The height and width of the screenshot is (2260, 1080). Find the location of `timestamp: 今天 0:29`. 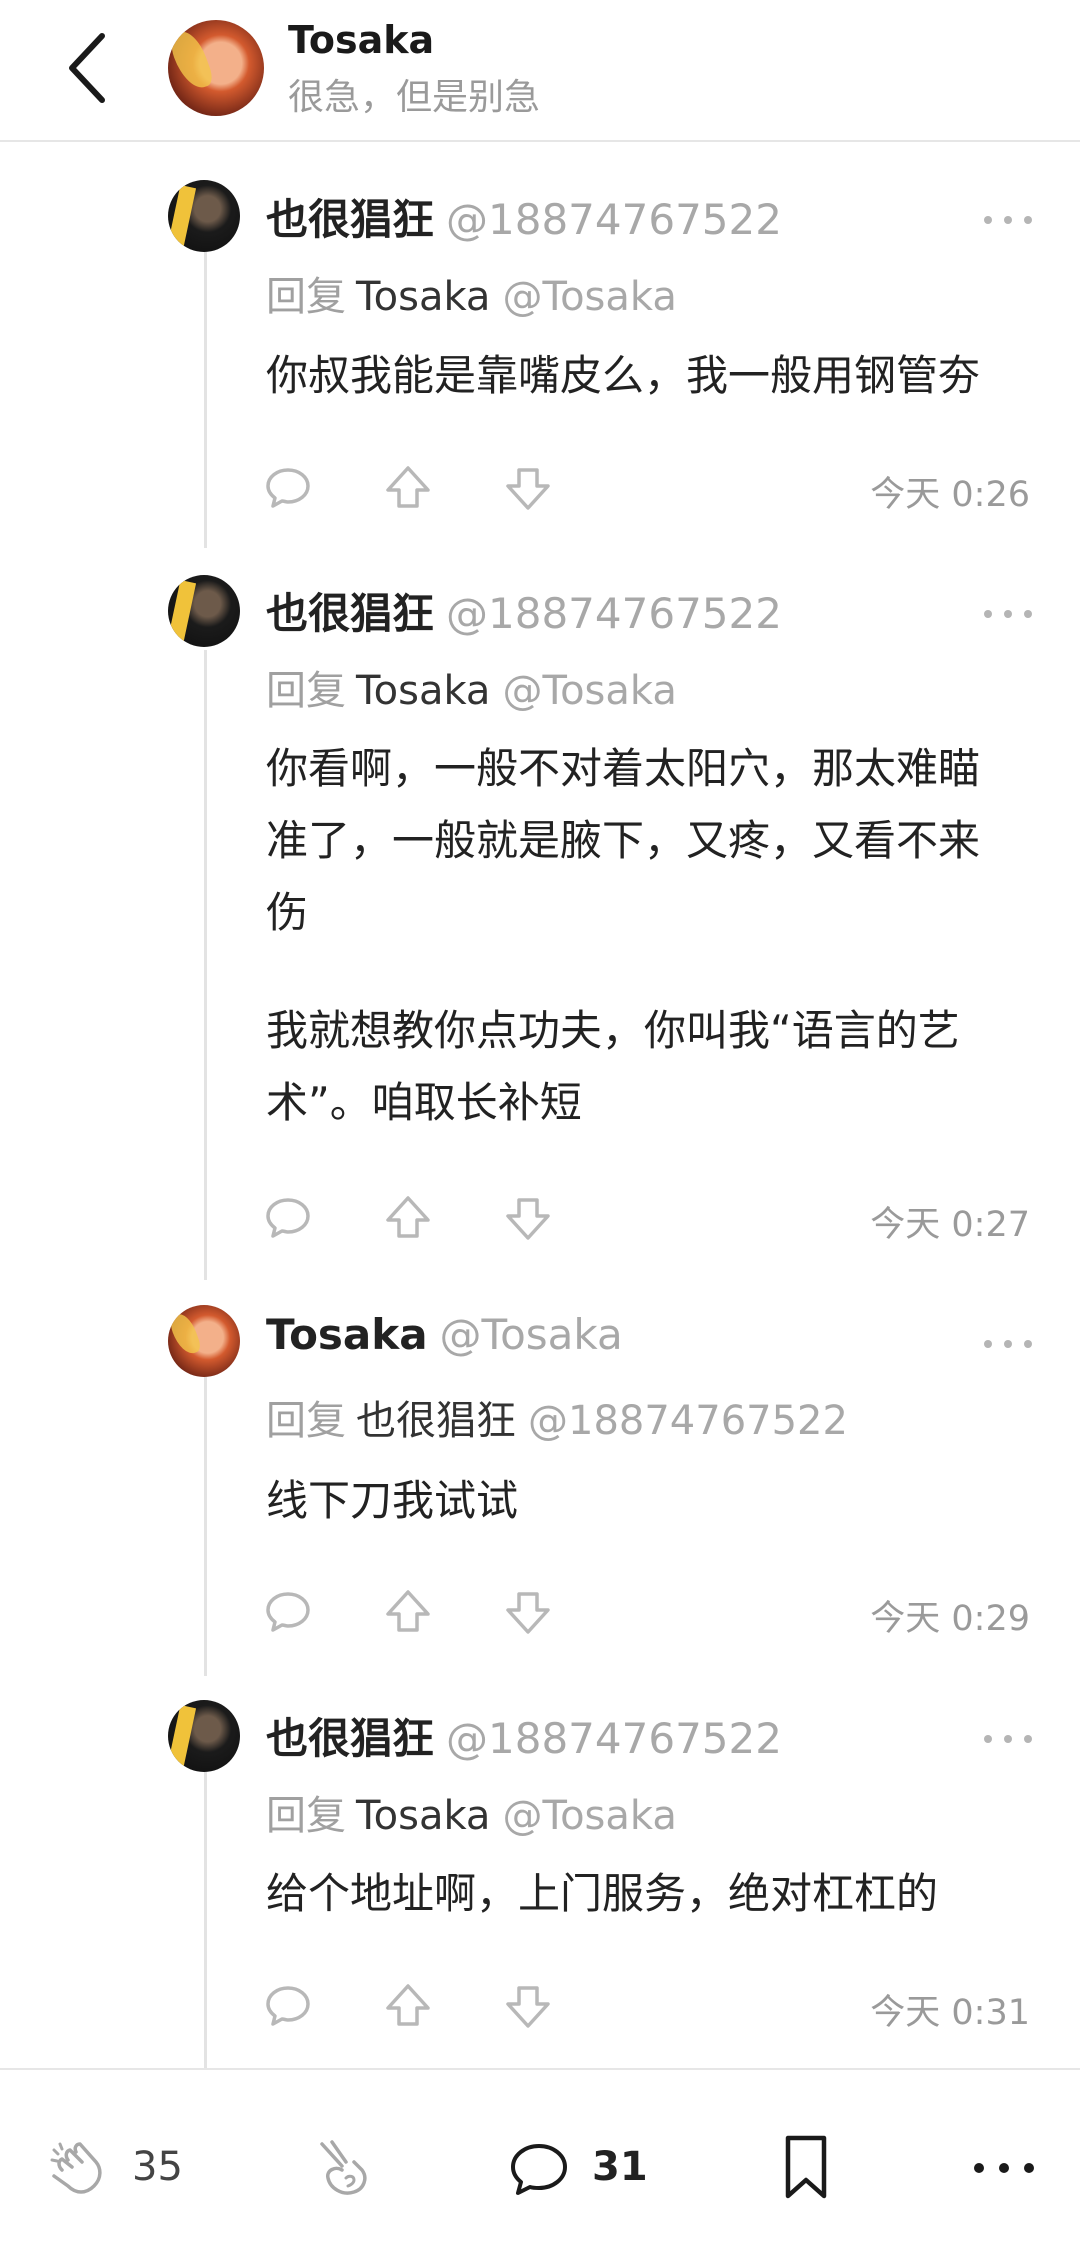

timestamp: 今天 0:29 is located at coordinates (950, 1619).